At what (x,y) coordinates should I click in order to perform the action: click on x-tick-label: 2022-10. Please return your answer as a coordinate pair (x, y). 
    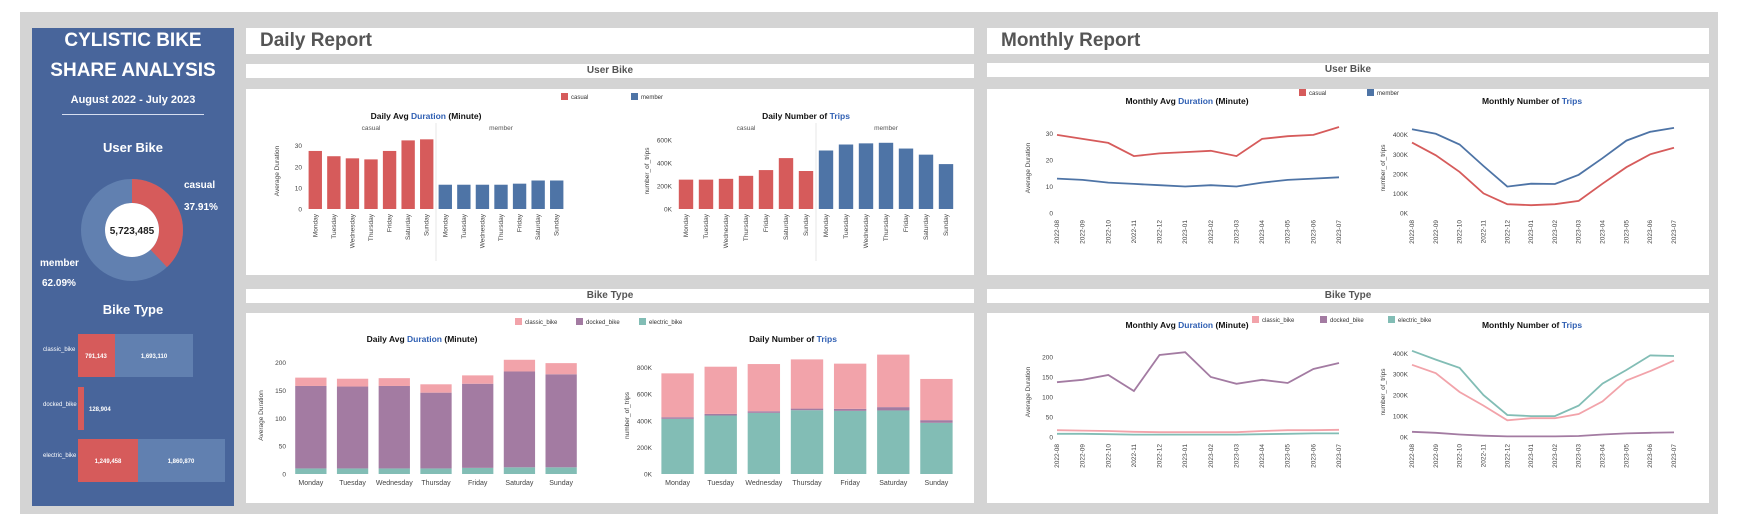
    Looking at the image, I should click on (1460, 232).